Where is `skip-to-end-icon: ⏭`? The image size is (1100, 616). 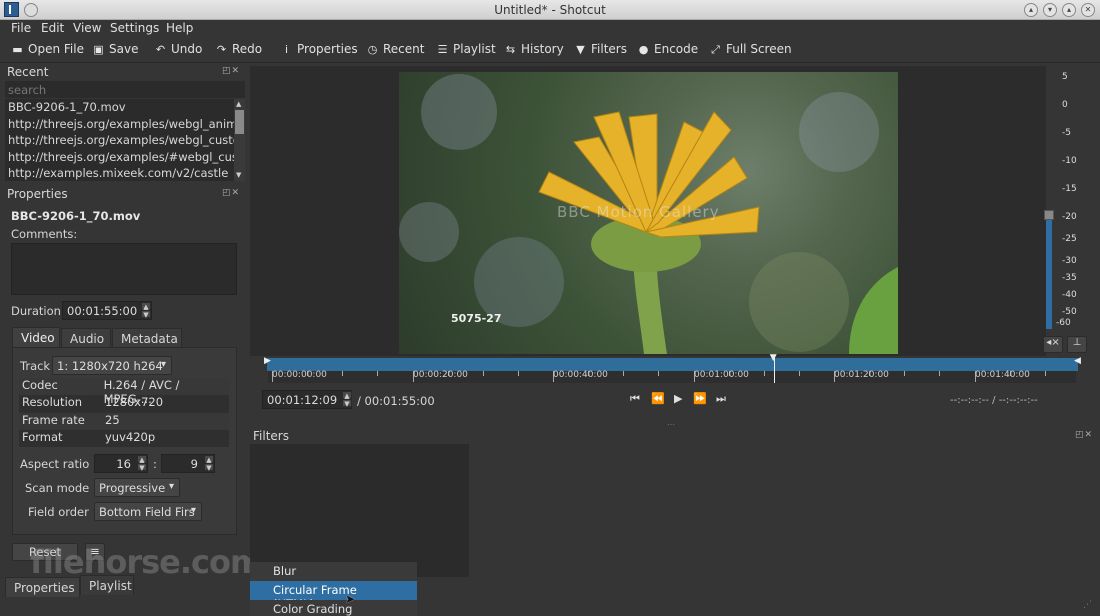
skip-to-end-icon: ⏭ is located at coordinates (721, 399).